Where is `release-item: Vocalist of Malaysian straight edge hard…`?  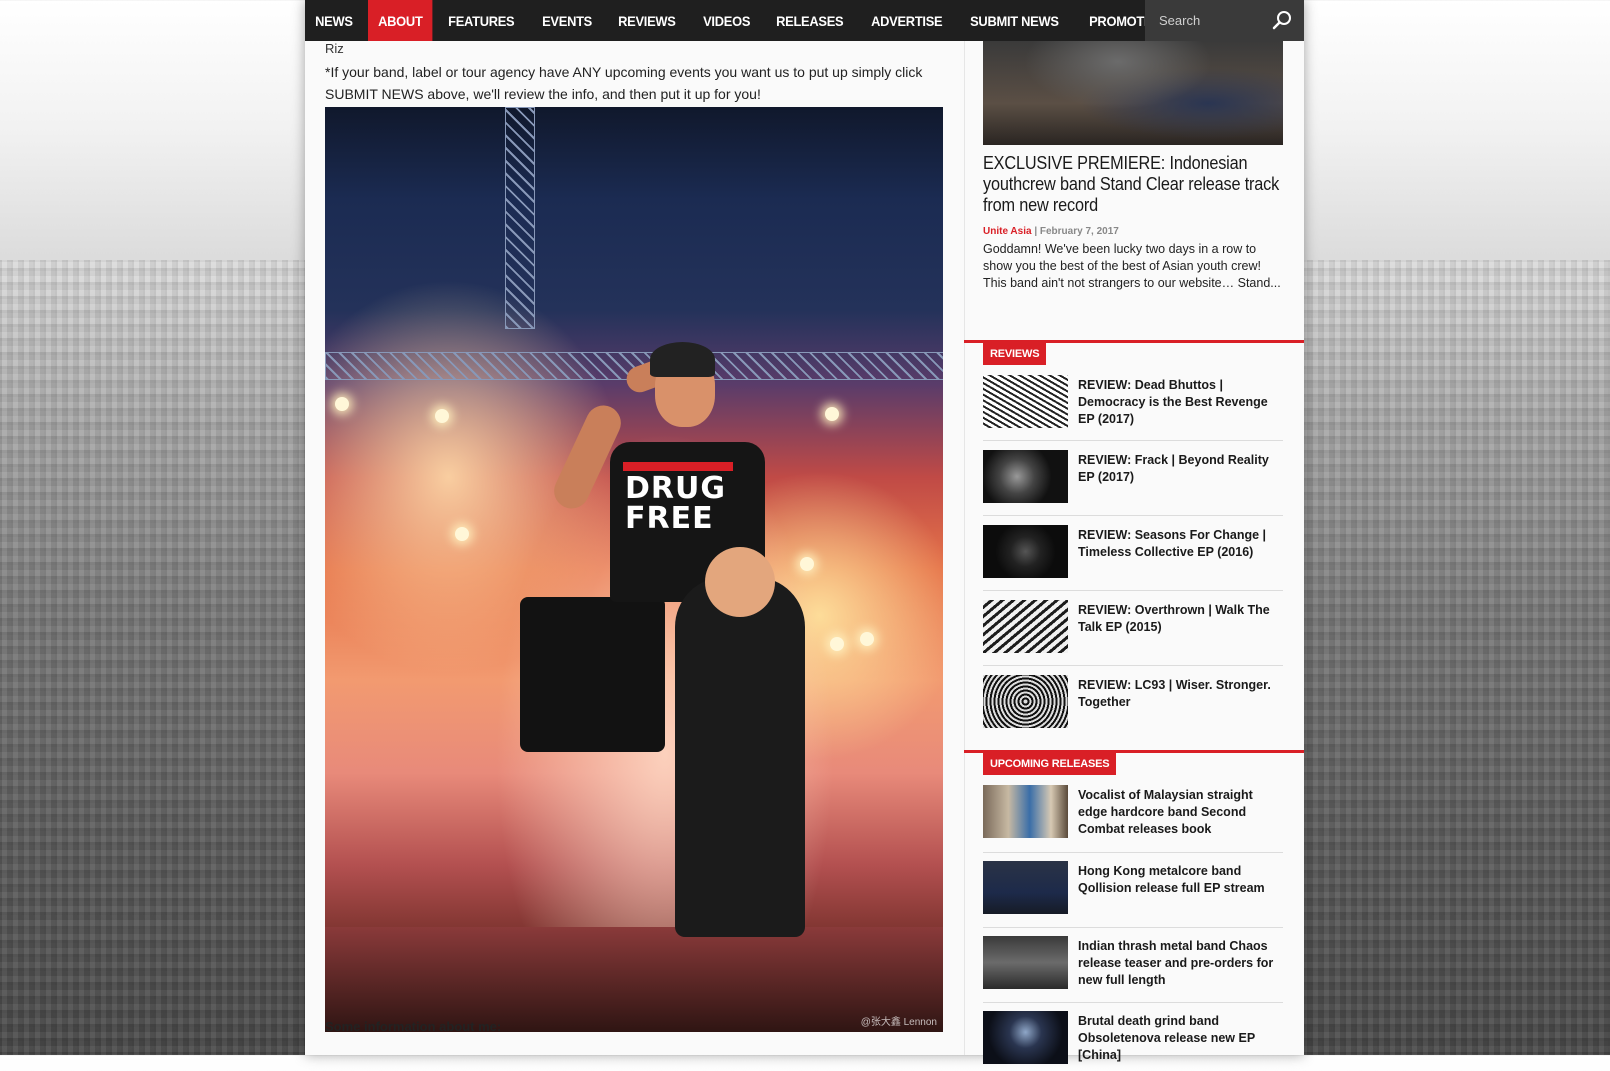
release-item: Vocalist of Malaysian straight edge hard… is located at coordinates (1133, 815).